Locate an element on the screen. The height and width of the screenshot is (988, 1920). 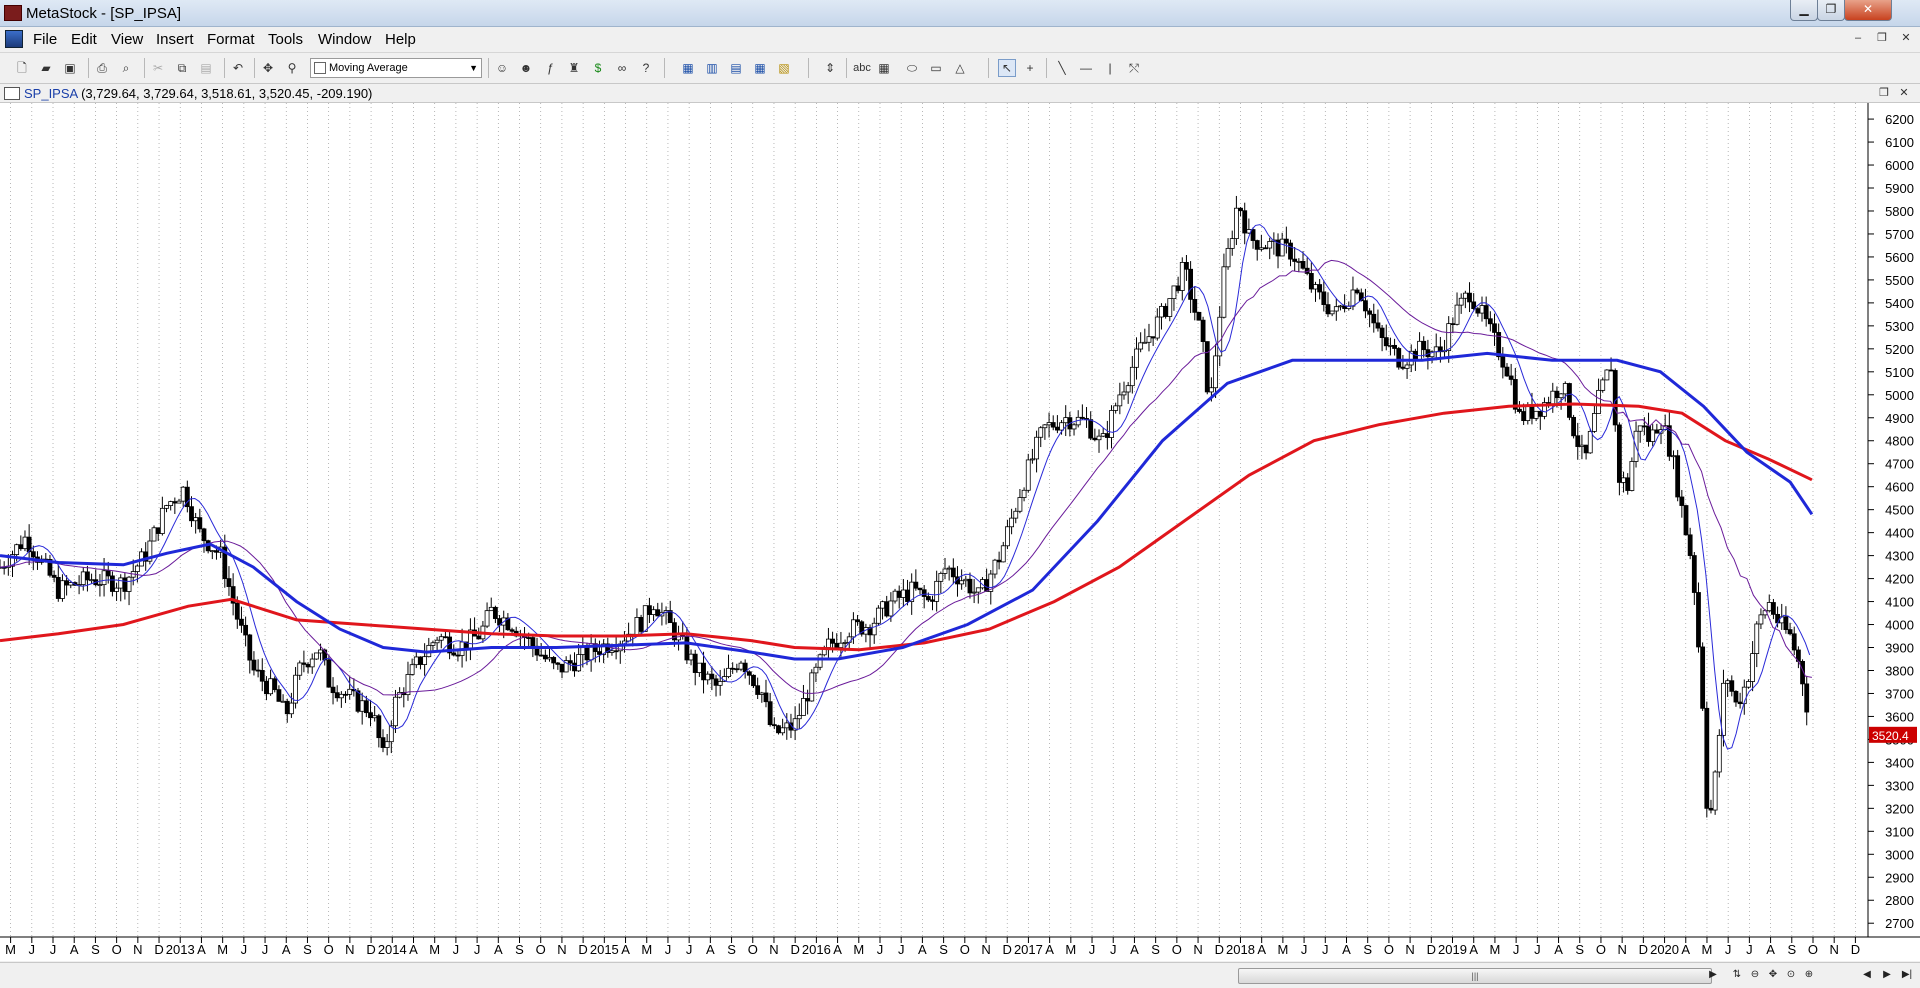
print-preview-icon: ⌕ is located at coordinates (126, 68).